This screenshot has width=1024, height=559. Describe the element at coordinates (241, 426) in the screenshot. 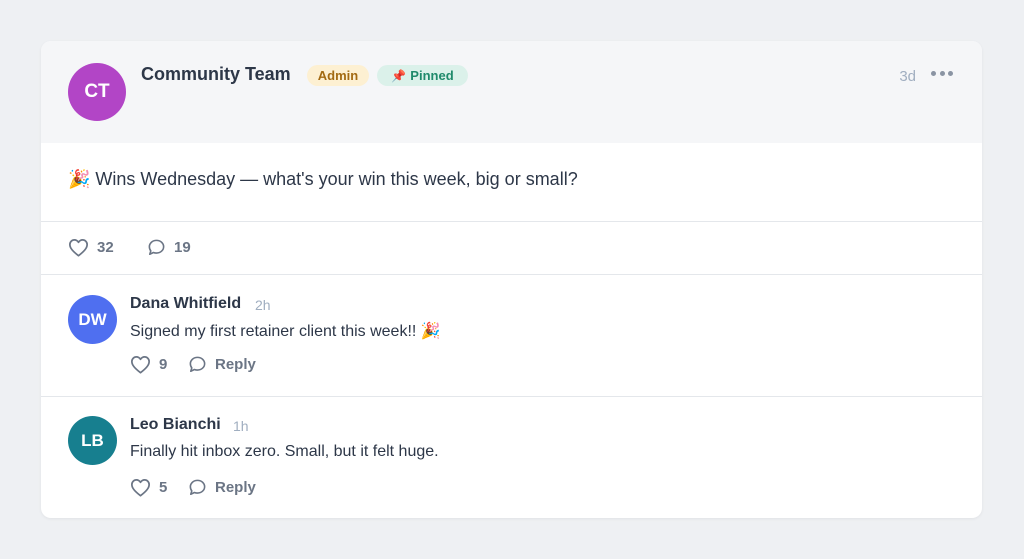

I see `comment-timestamp: 1h` at that location.